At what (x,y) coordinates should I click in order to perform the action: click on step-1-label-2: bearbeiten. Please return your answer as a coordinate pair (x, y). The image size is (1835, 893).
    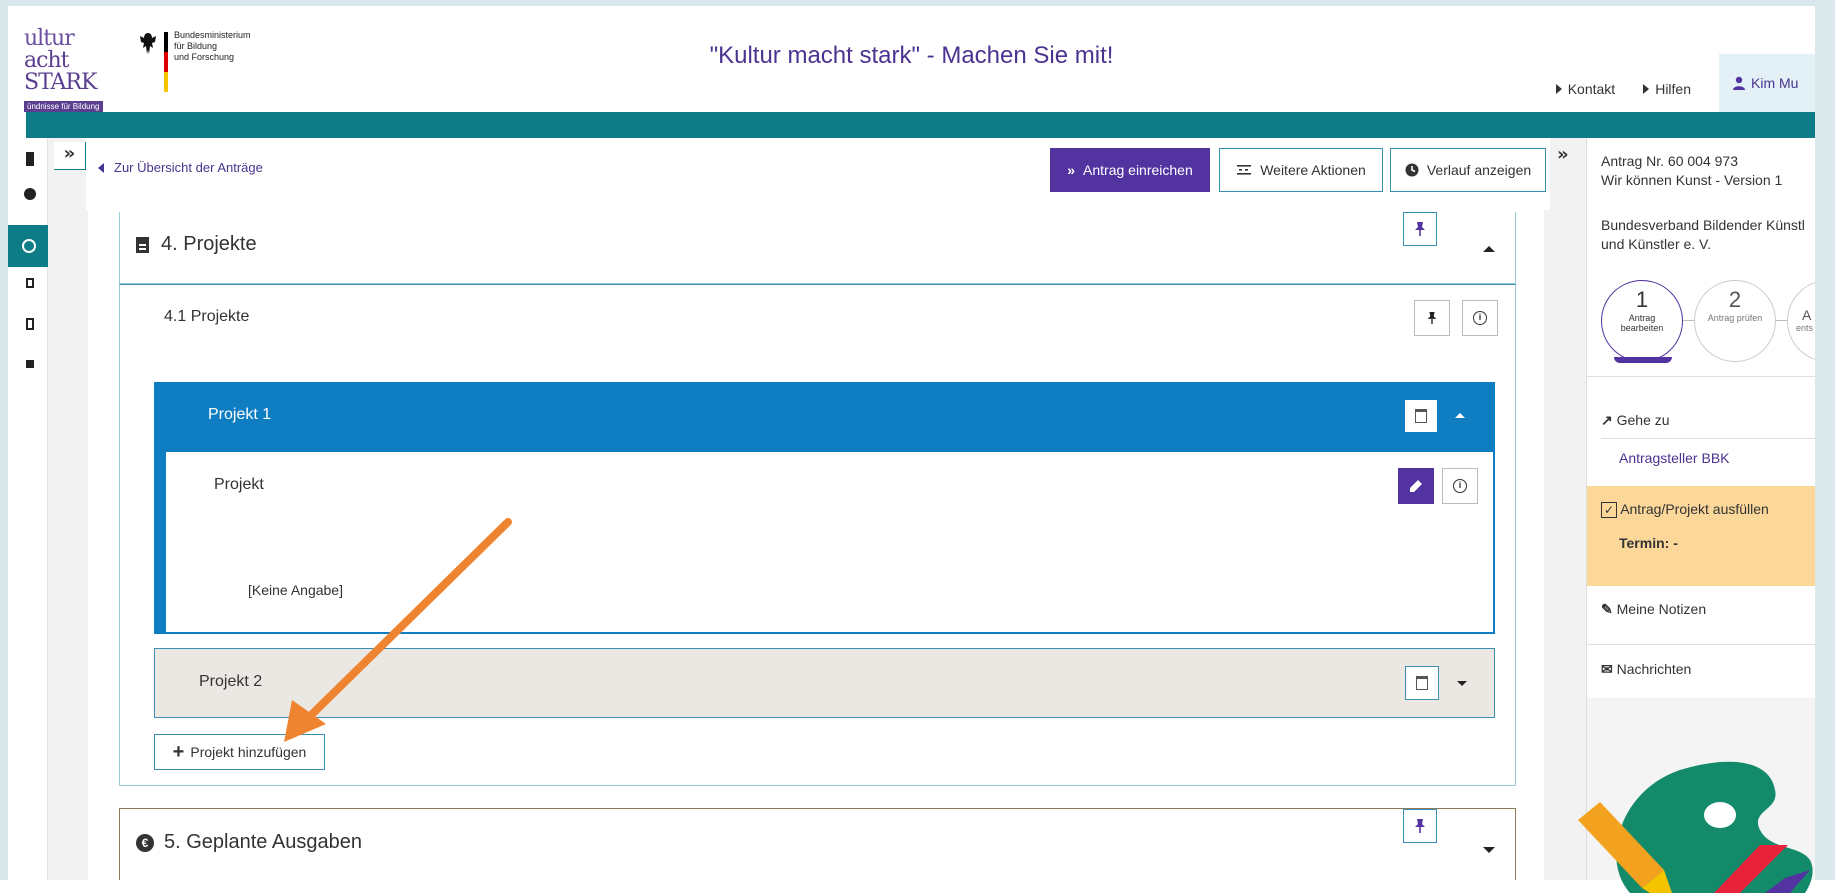
    Looking at the image, I should click on (1642, 328).